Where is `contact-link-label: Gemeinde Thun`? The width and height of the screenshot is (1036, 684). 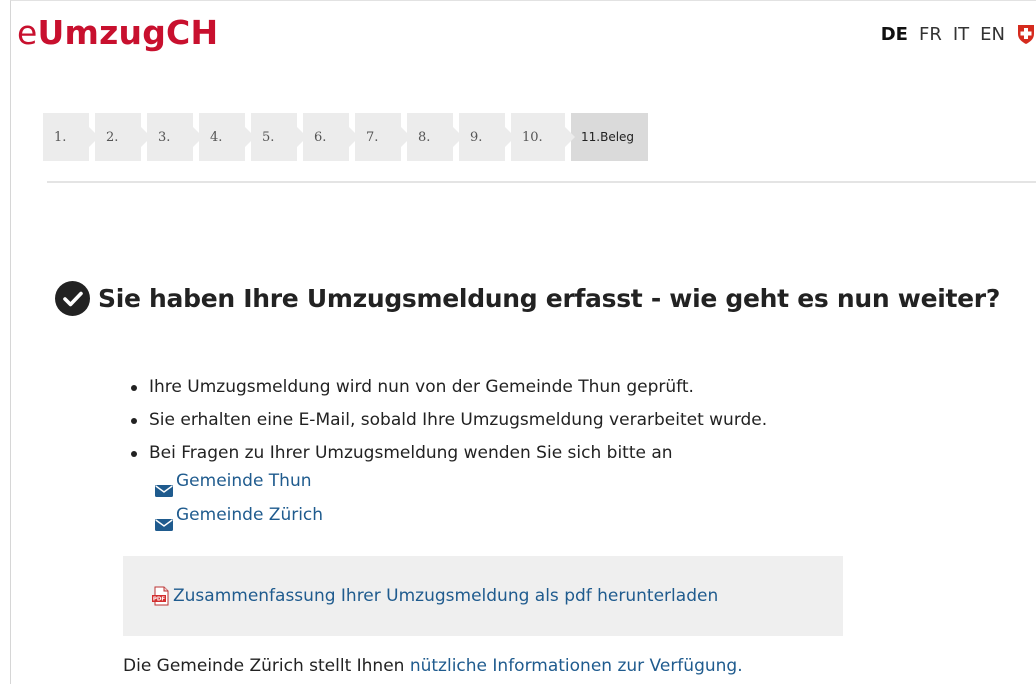 contact-link-label: Gemeinde Thun is located at coordinates (244, 481).